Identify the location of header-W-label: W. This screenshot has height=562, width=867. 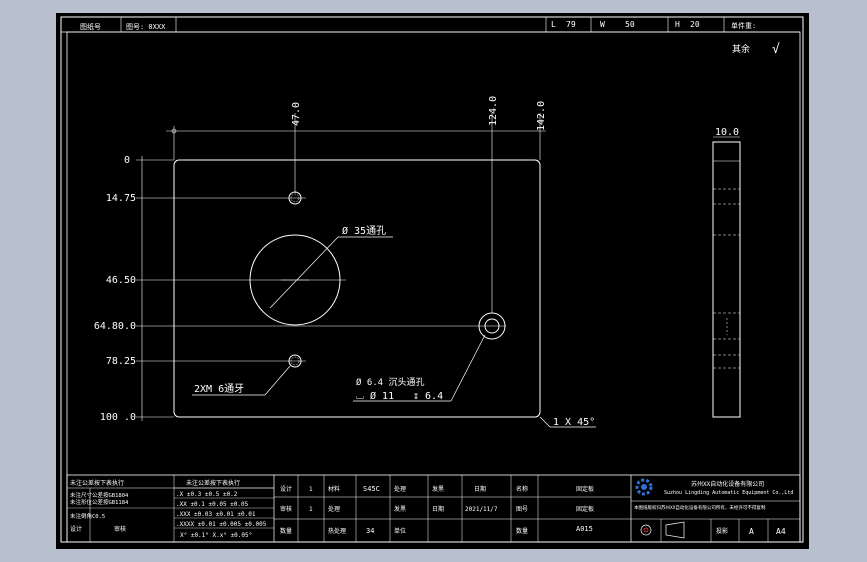
(602, 24).